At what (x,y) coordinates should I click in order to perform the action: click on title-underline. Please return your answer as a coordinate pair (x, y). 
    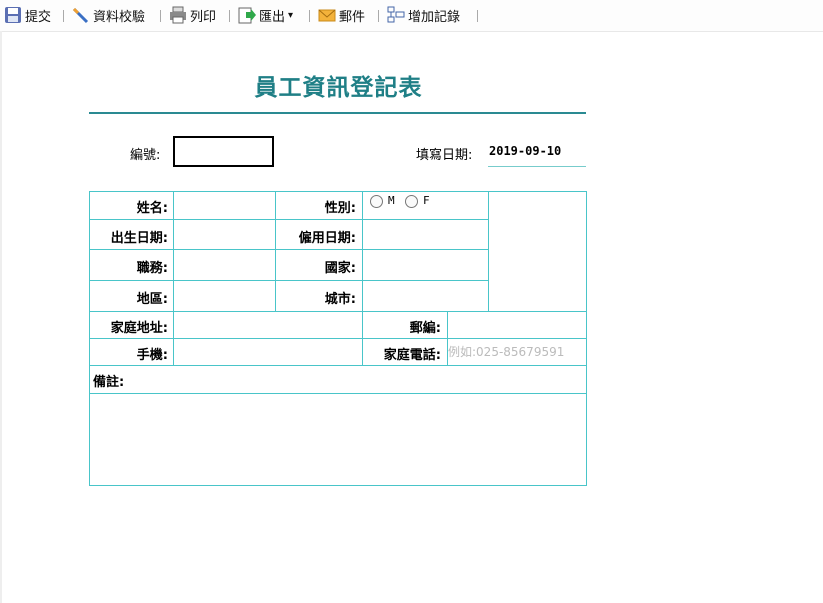
    Looking at the image, I should click on (337, 113).